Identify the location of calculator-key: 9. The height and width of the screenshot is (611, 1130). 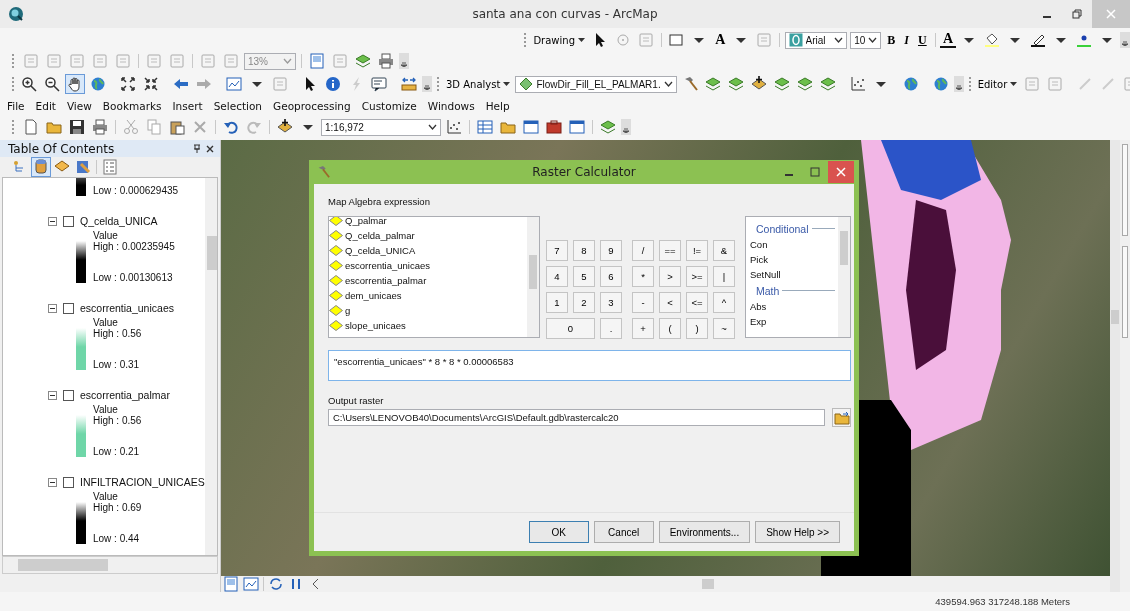
(611, 250).